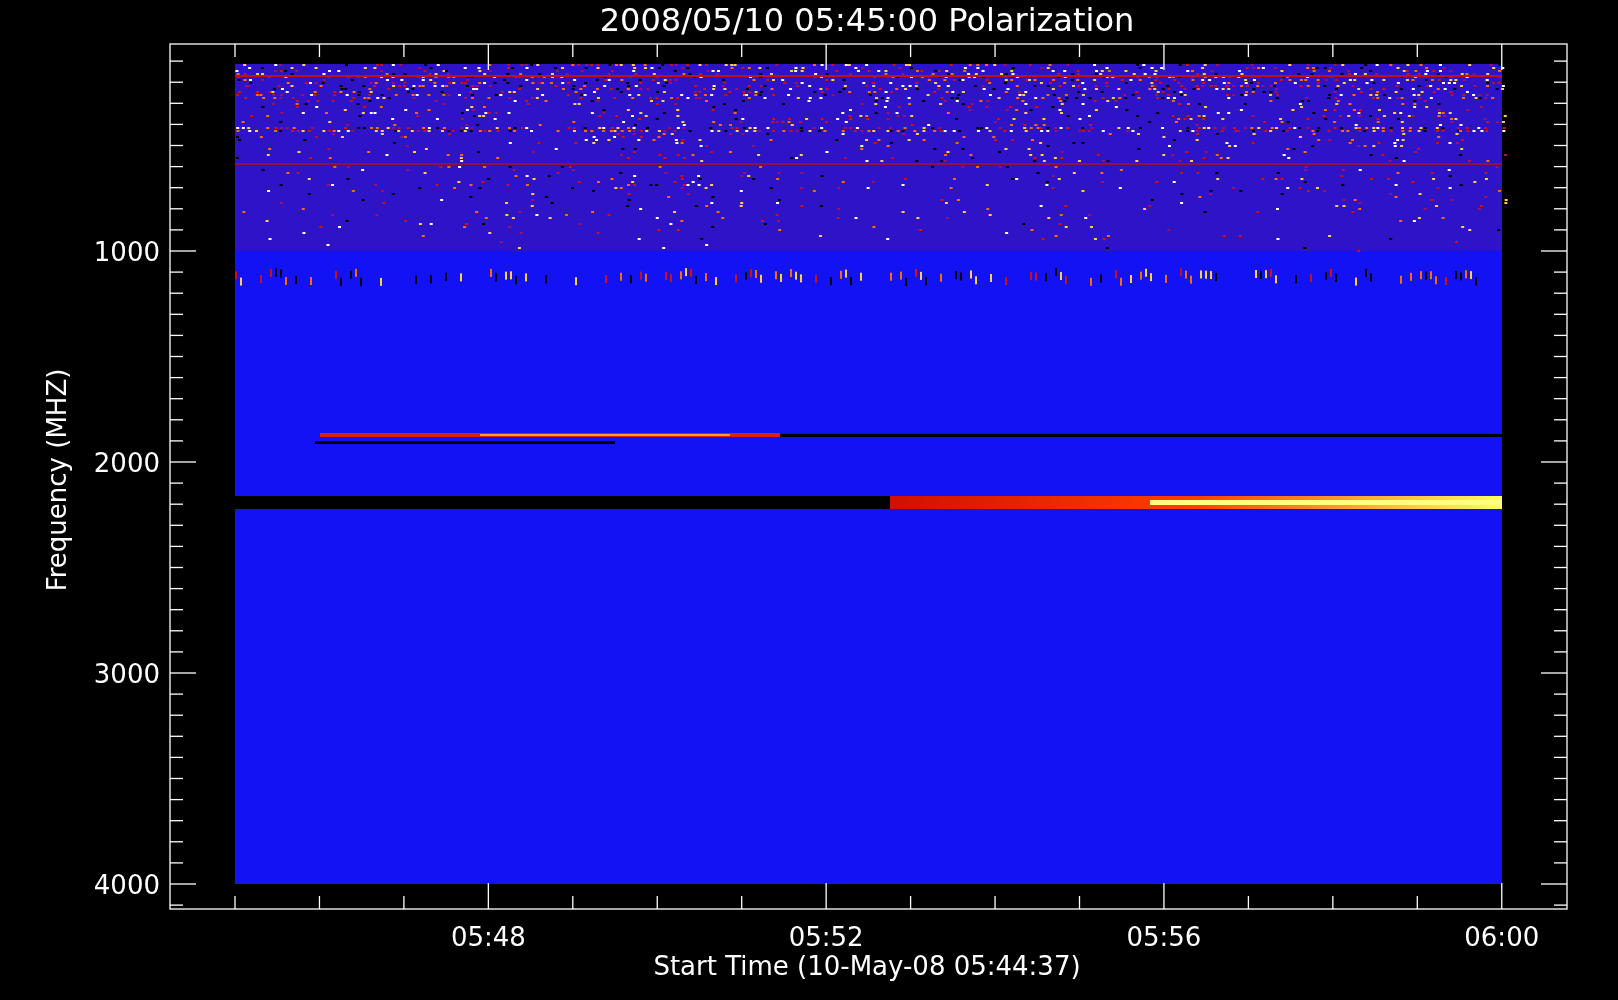  What do you see at coordinates (867, 20) in the screenshot?
I see `chart-title: 2008/05/10 05:45:00 Polarization` at bounding box center [867, 20].